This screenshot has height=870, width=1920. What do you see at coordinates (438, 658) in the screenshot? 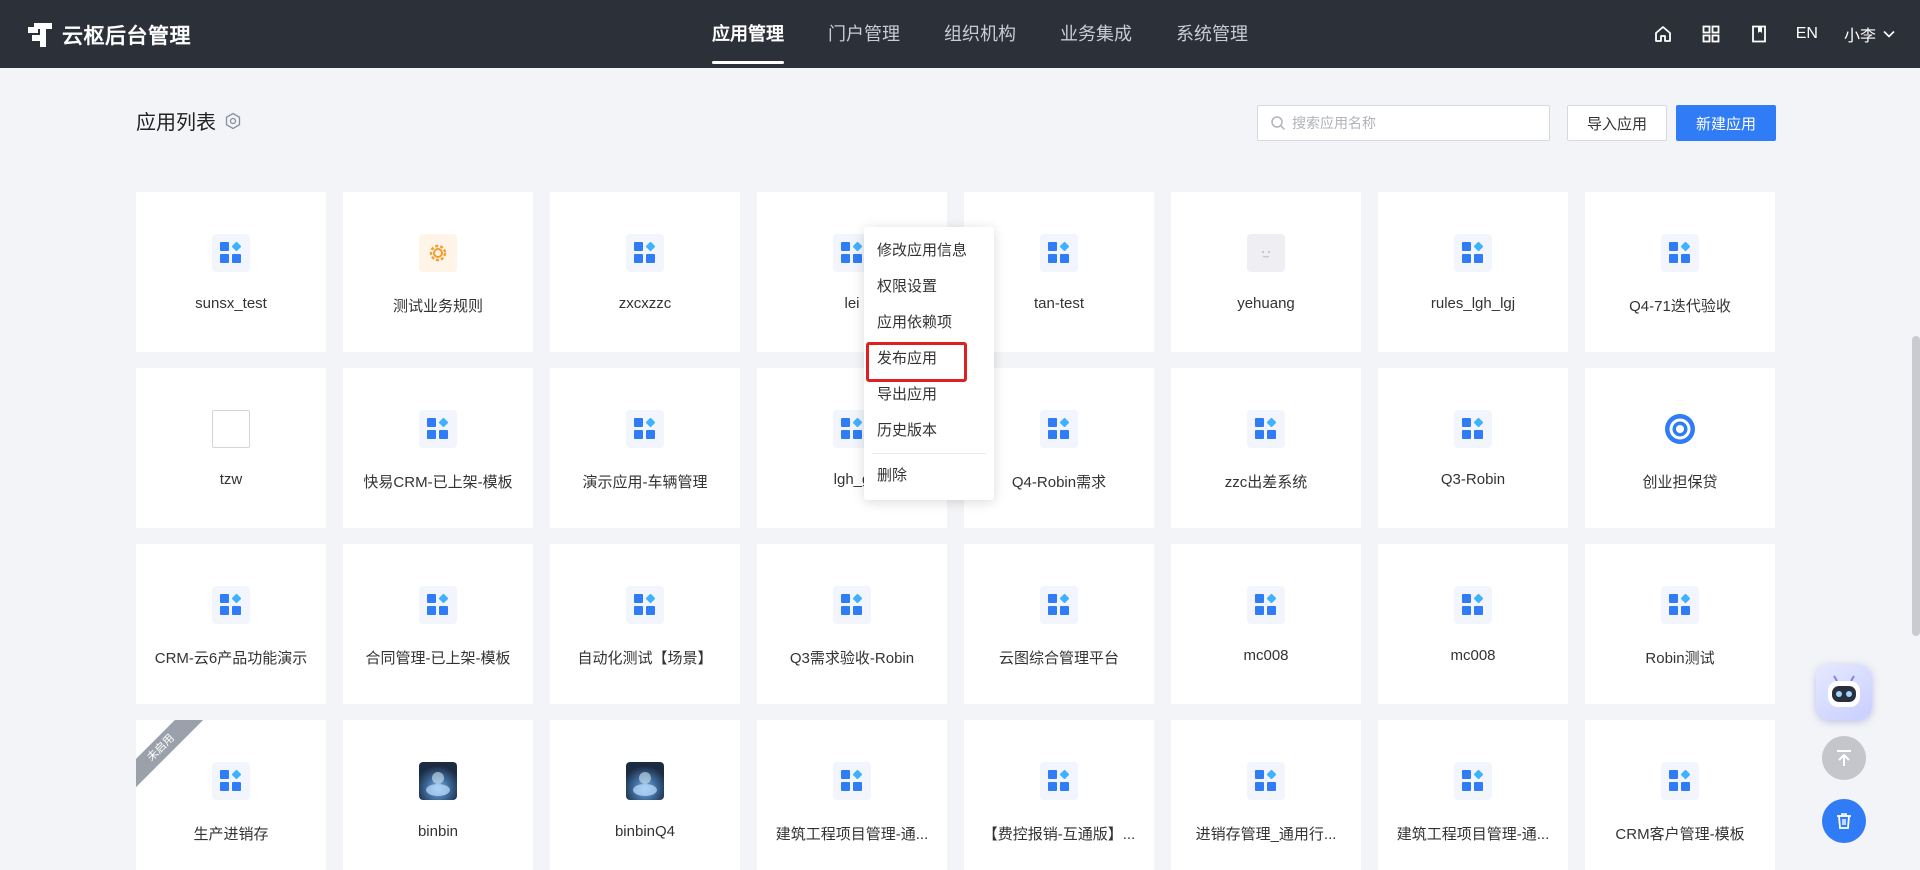
I see `app-card-name: 合同管理-已上架-模板` at bounding box center [438, 658].